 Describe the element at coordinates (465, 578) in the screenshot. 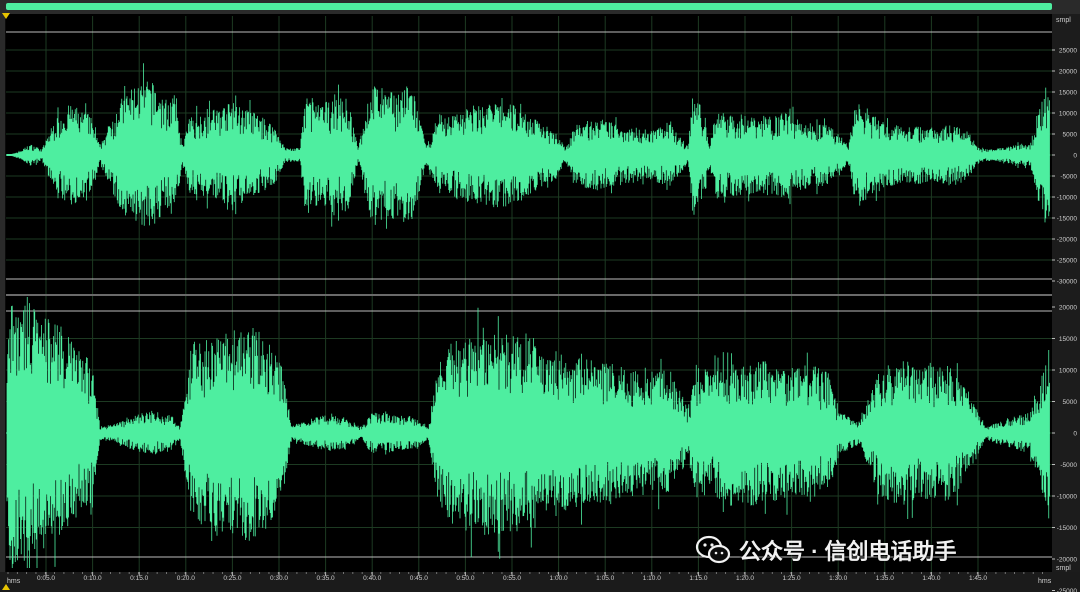

I see `time-tick-label: 0:50.0` at that location.